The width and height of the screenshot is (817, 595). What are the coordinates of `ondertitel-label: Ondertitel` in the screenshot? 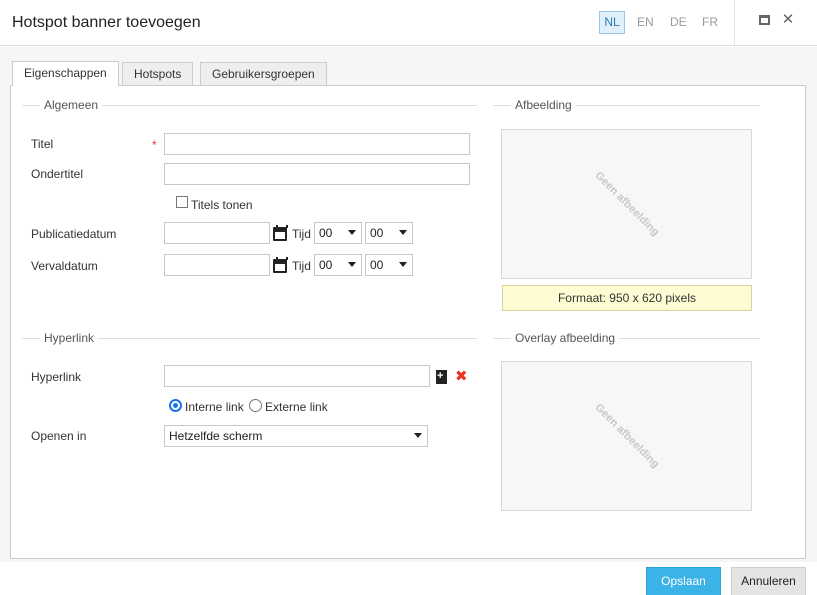 It's located at (57, 174).